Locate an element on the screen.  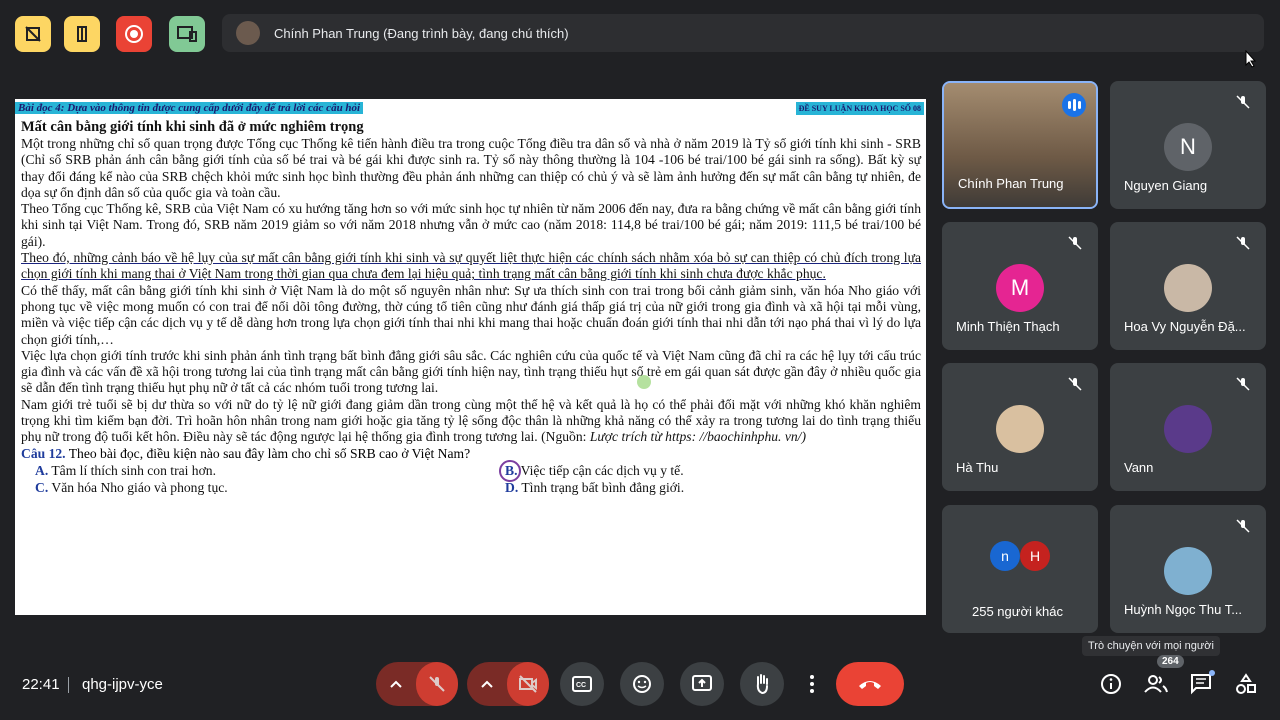
mic-toggle-button is located at coordinates (437, 684).